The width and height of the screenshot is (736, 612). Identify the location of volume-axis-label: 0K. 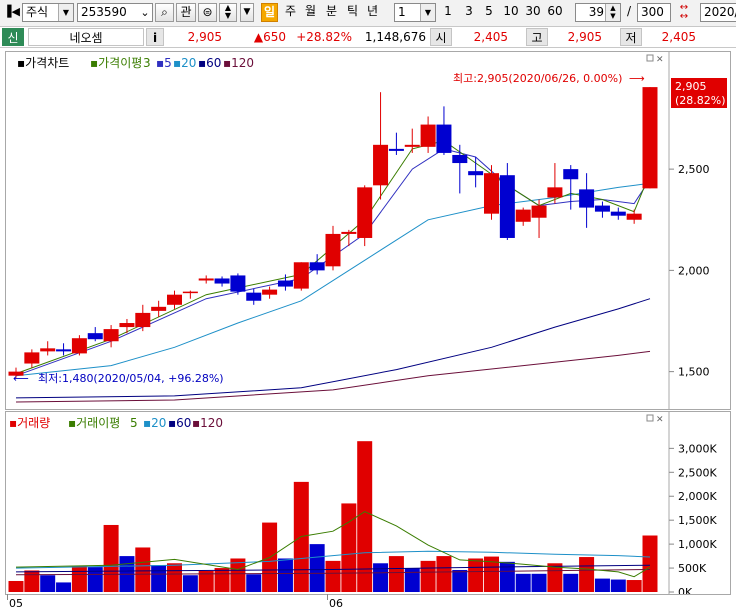
(685, 590).